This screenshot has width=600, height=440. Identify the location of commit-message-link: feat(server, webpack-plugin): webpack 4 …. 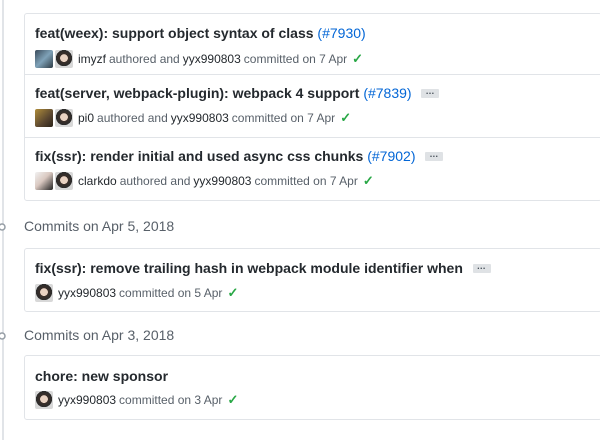
(197, 93).